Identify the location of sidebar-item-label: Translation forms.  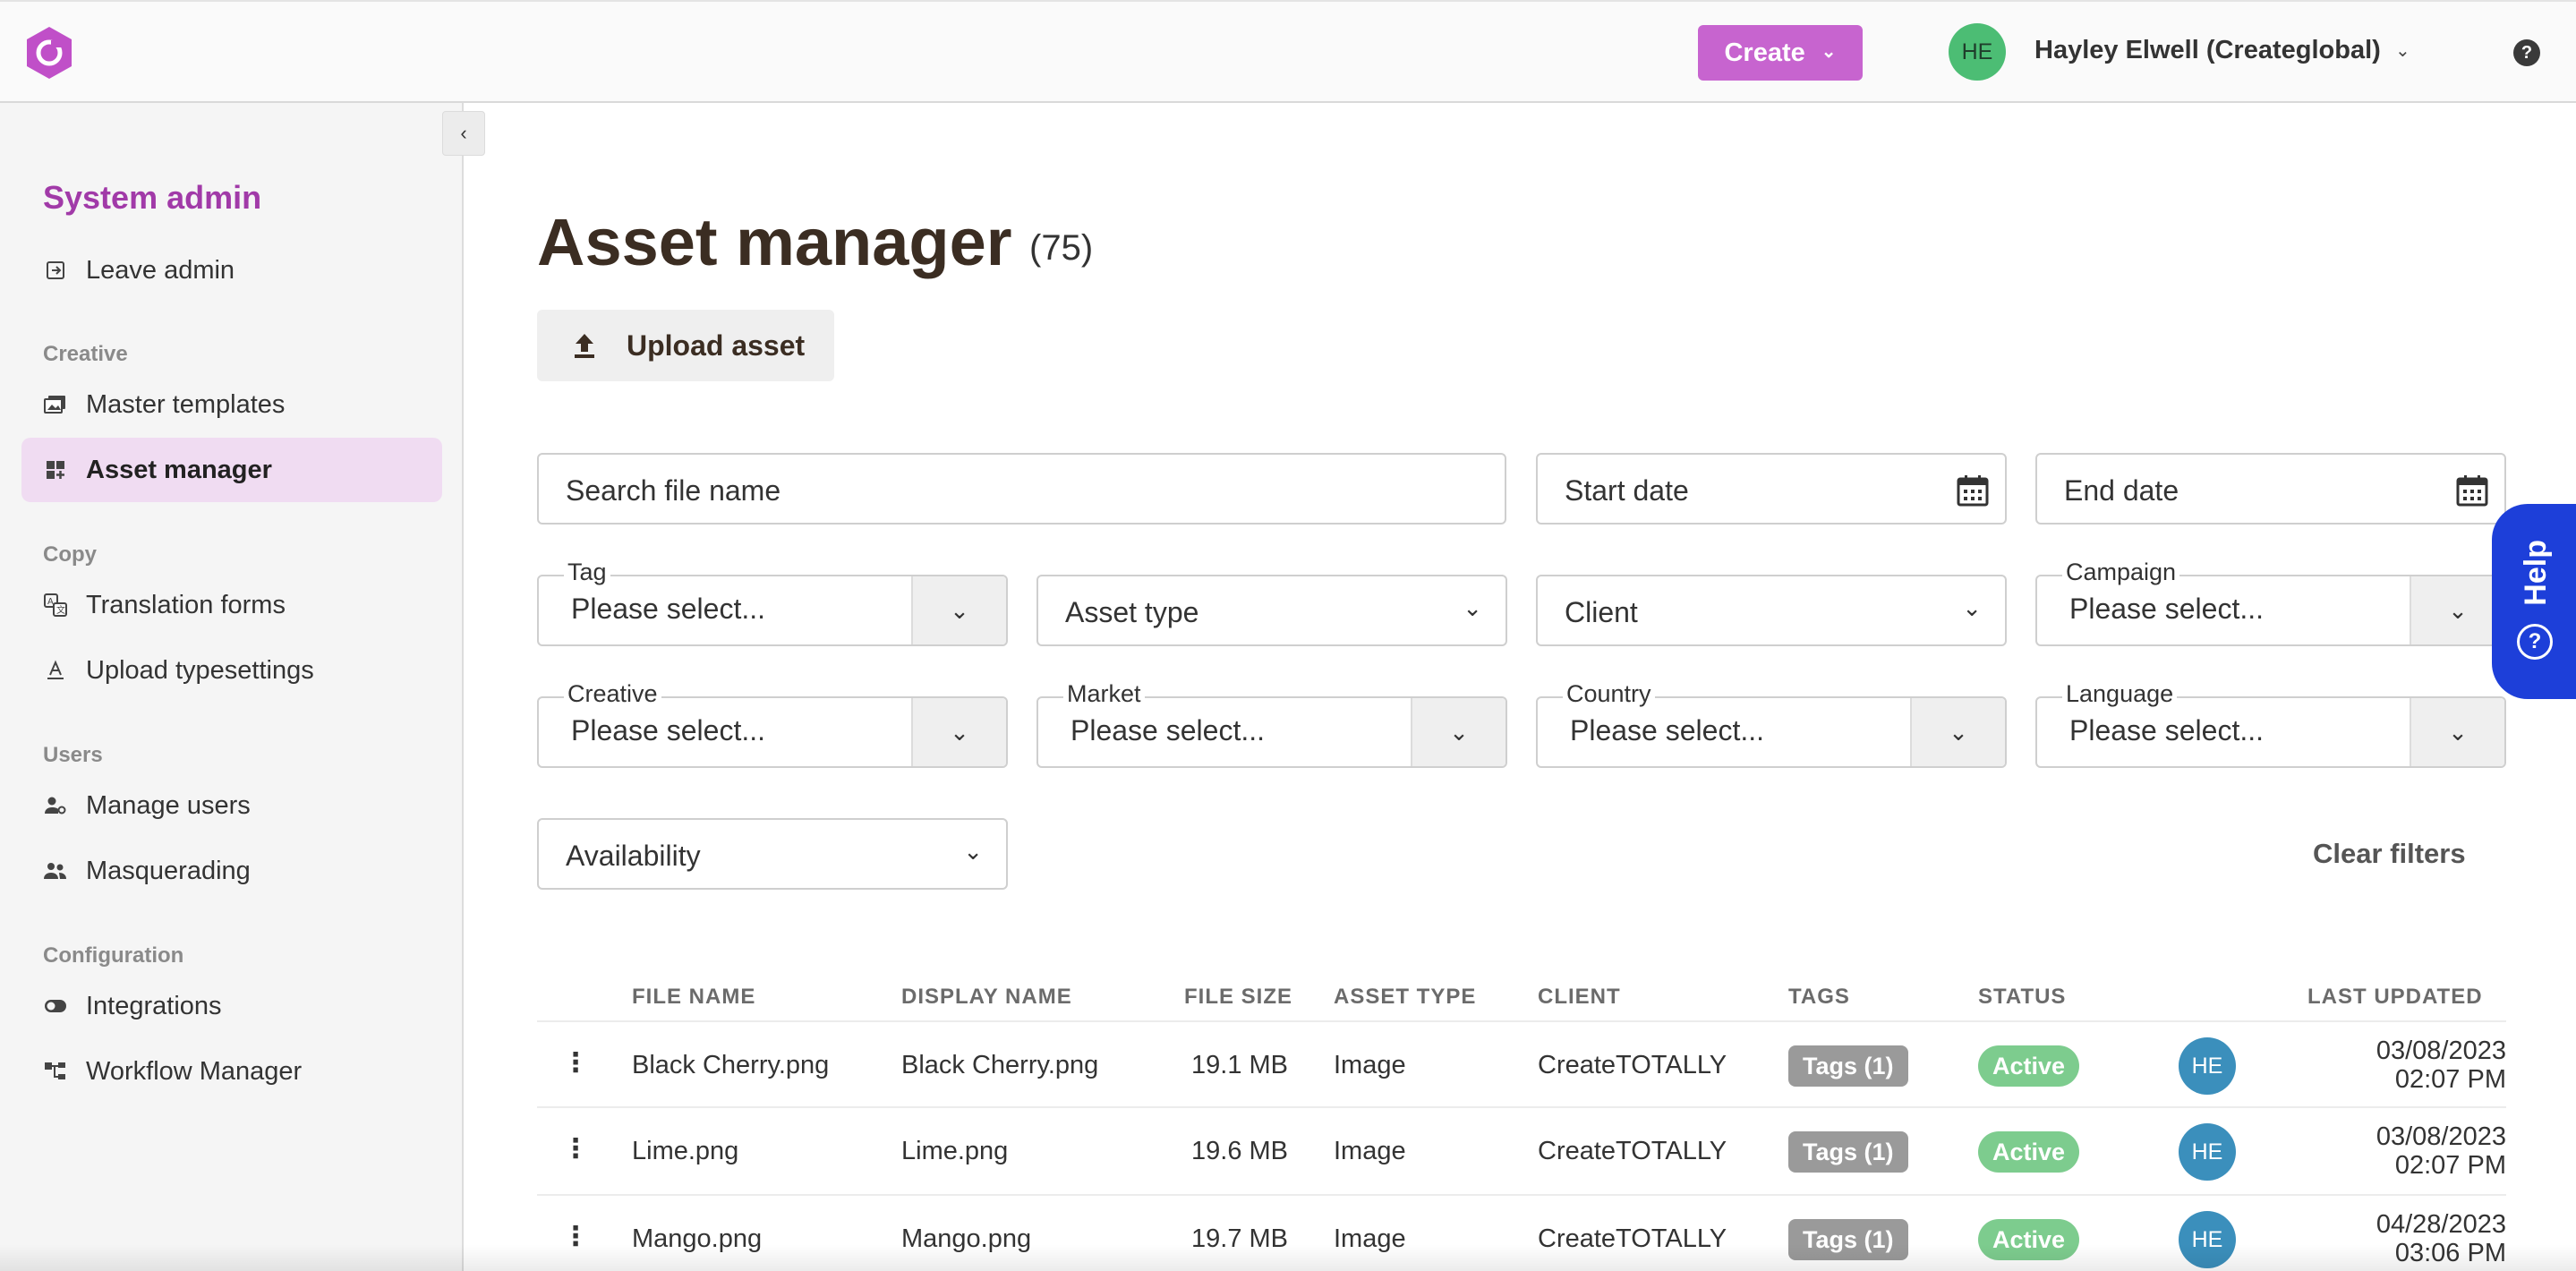
(186, 604).